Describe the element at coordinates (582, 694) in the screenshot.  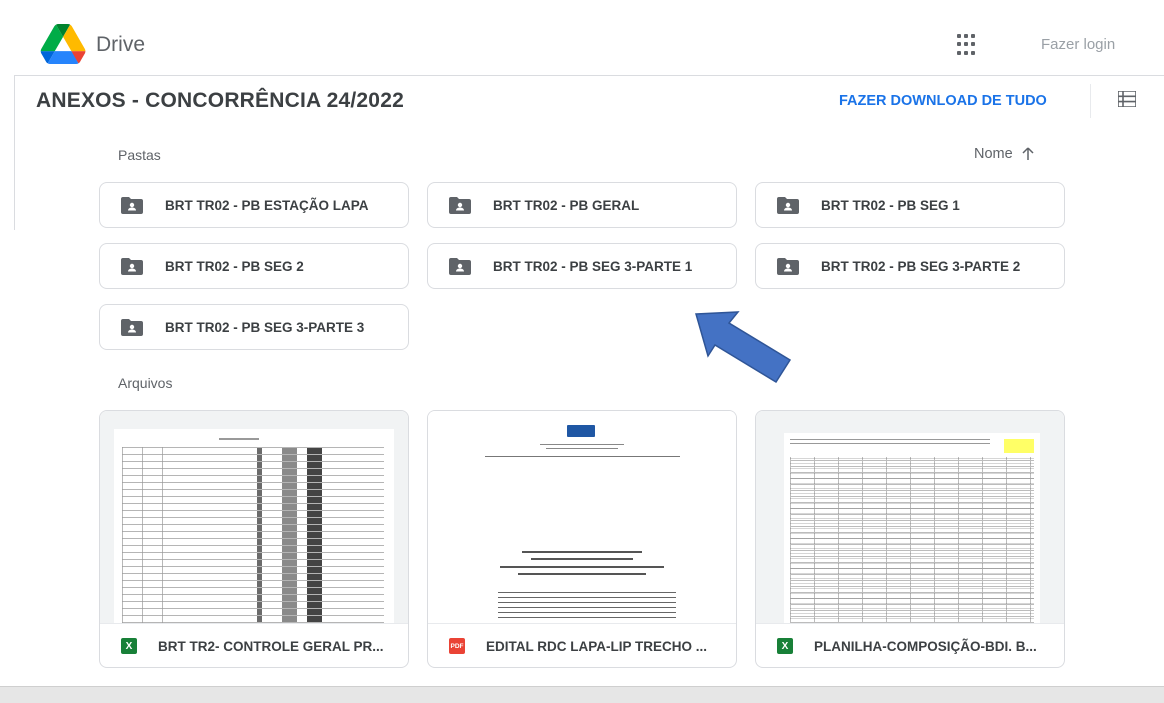
I see `bottom-scrollbar` at that location.